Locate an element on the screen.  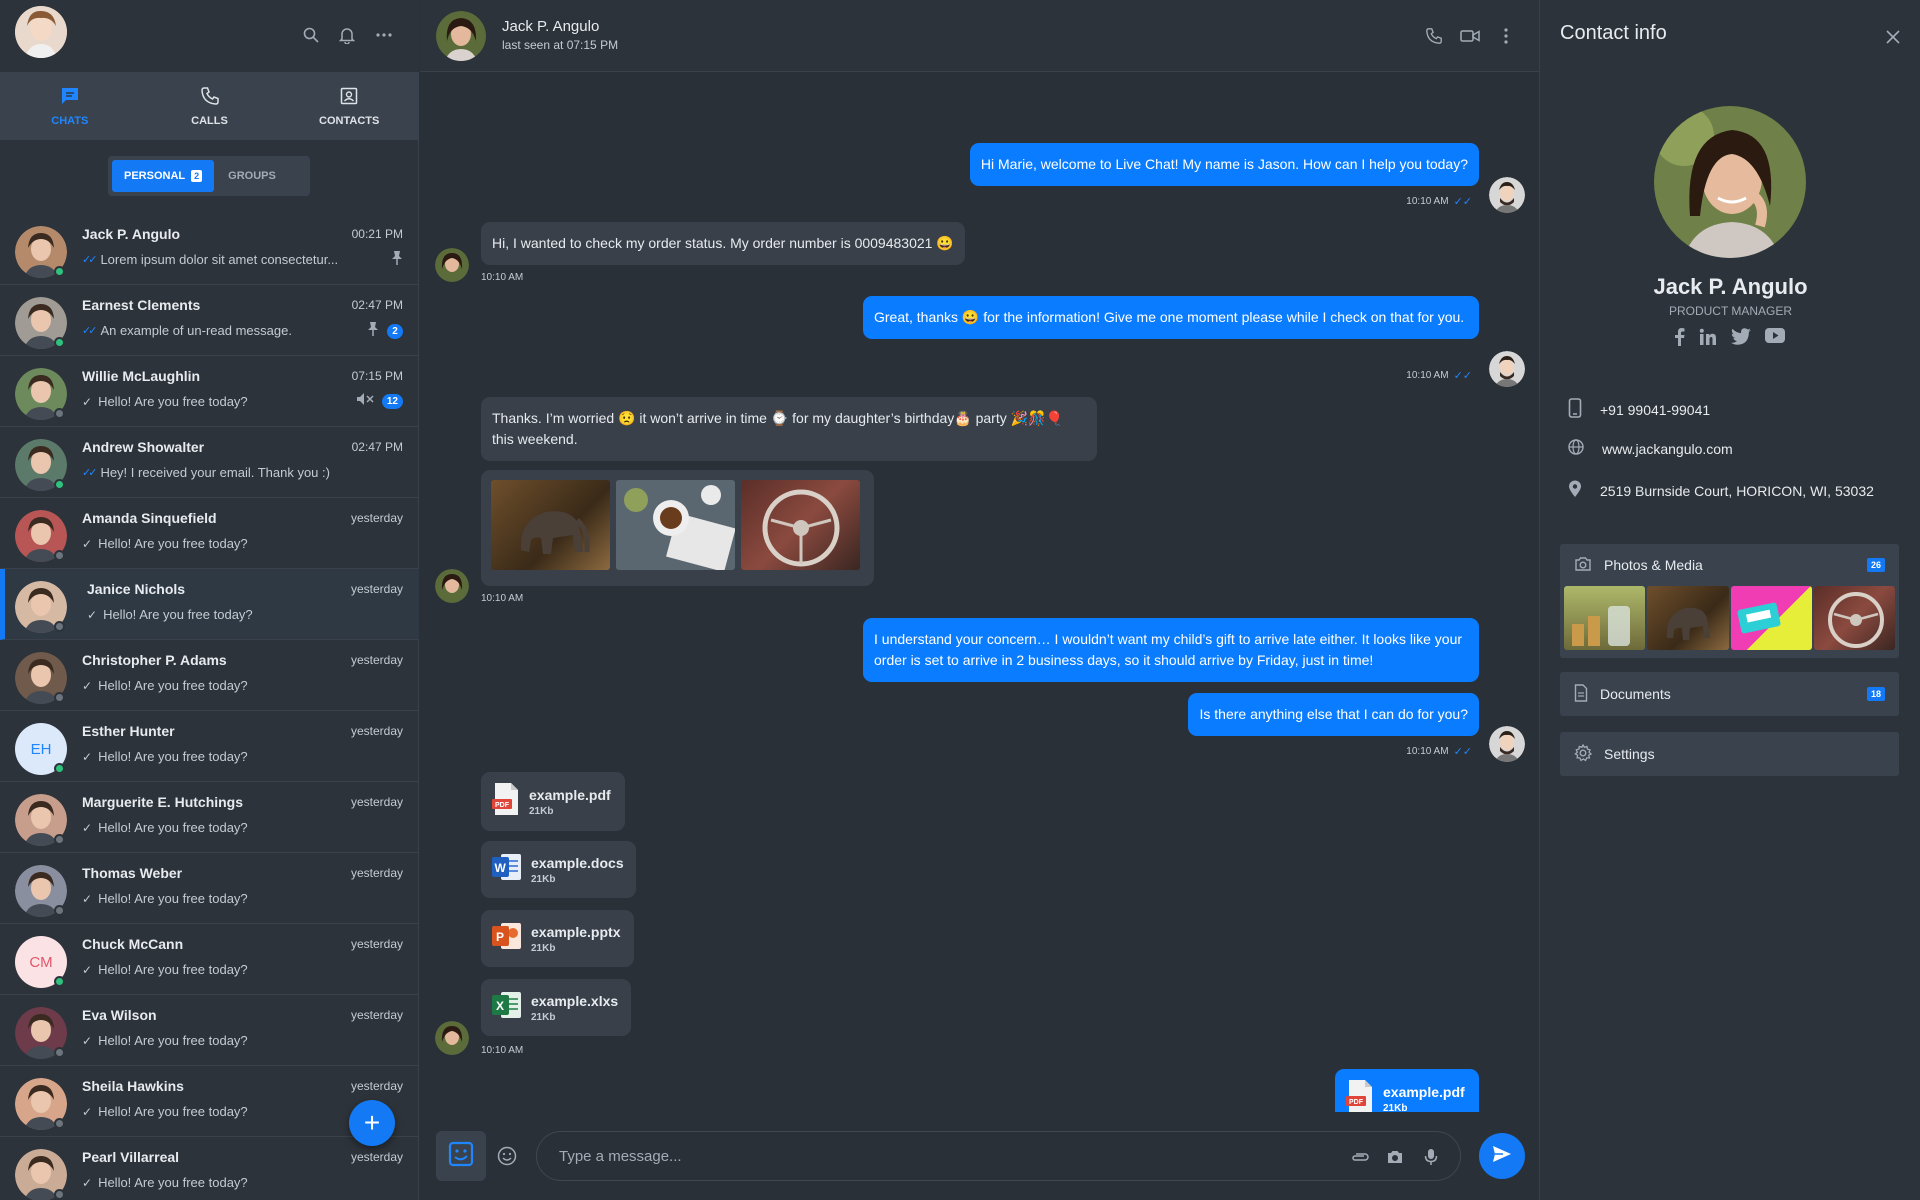
user-avatar is located at coordinates (41, 32).